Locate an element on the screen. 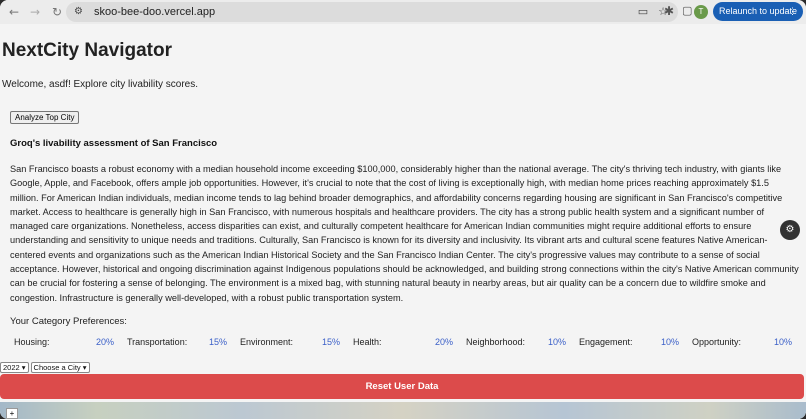  year-select-value: 2022 is located at coordinates (11, 367).